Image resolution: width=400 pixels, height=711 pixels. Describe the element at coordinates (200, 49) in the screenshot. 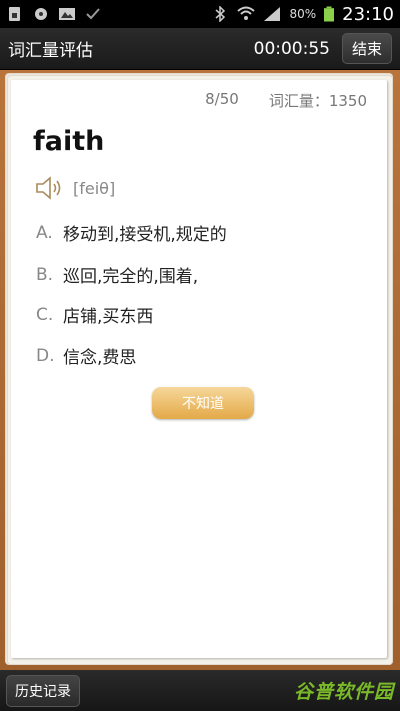

I see `title-bar: 词汇量评估 00:00:55 结束` at that location.